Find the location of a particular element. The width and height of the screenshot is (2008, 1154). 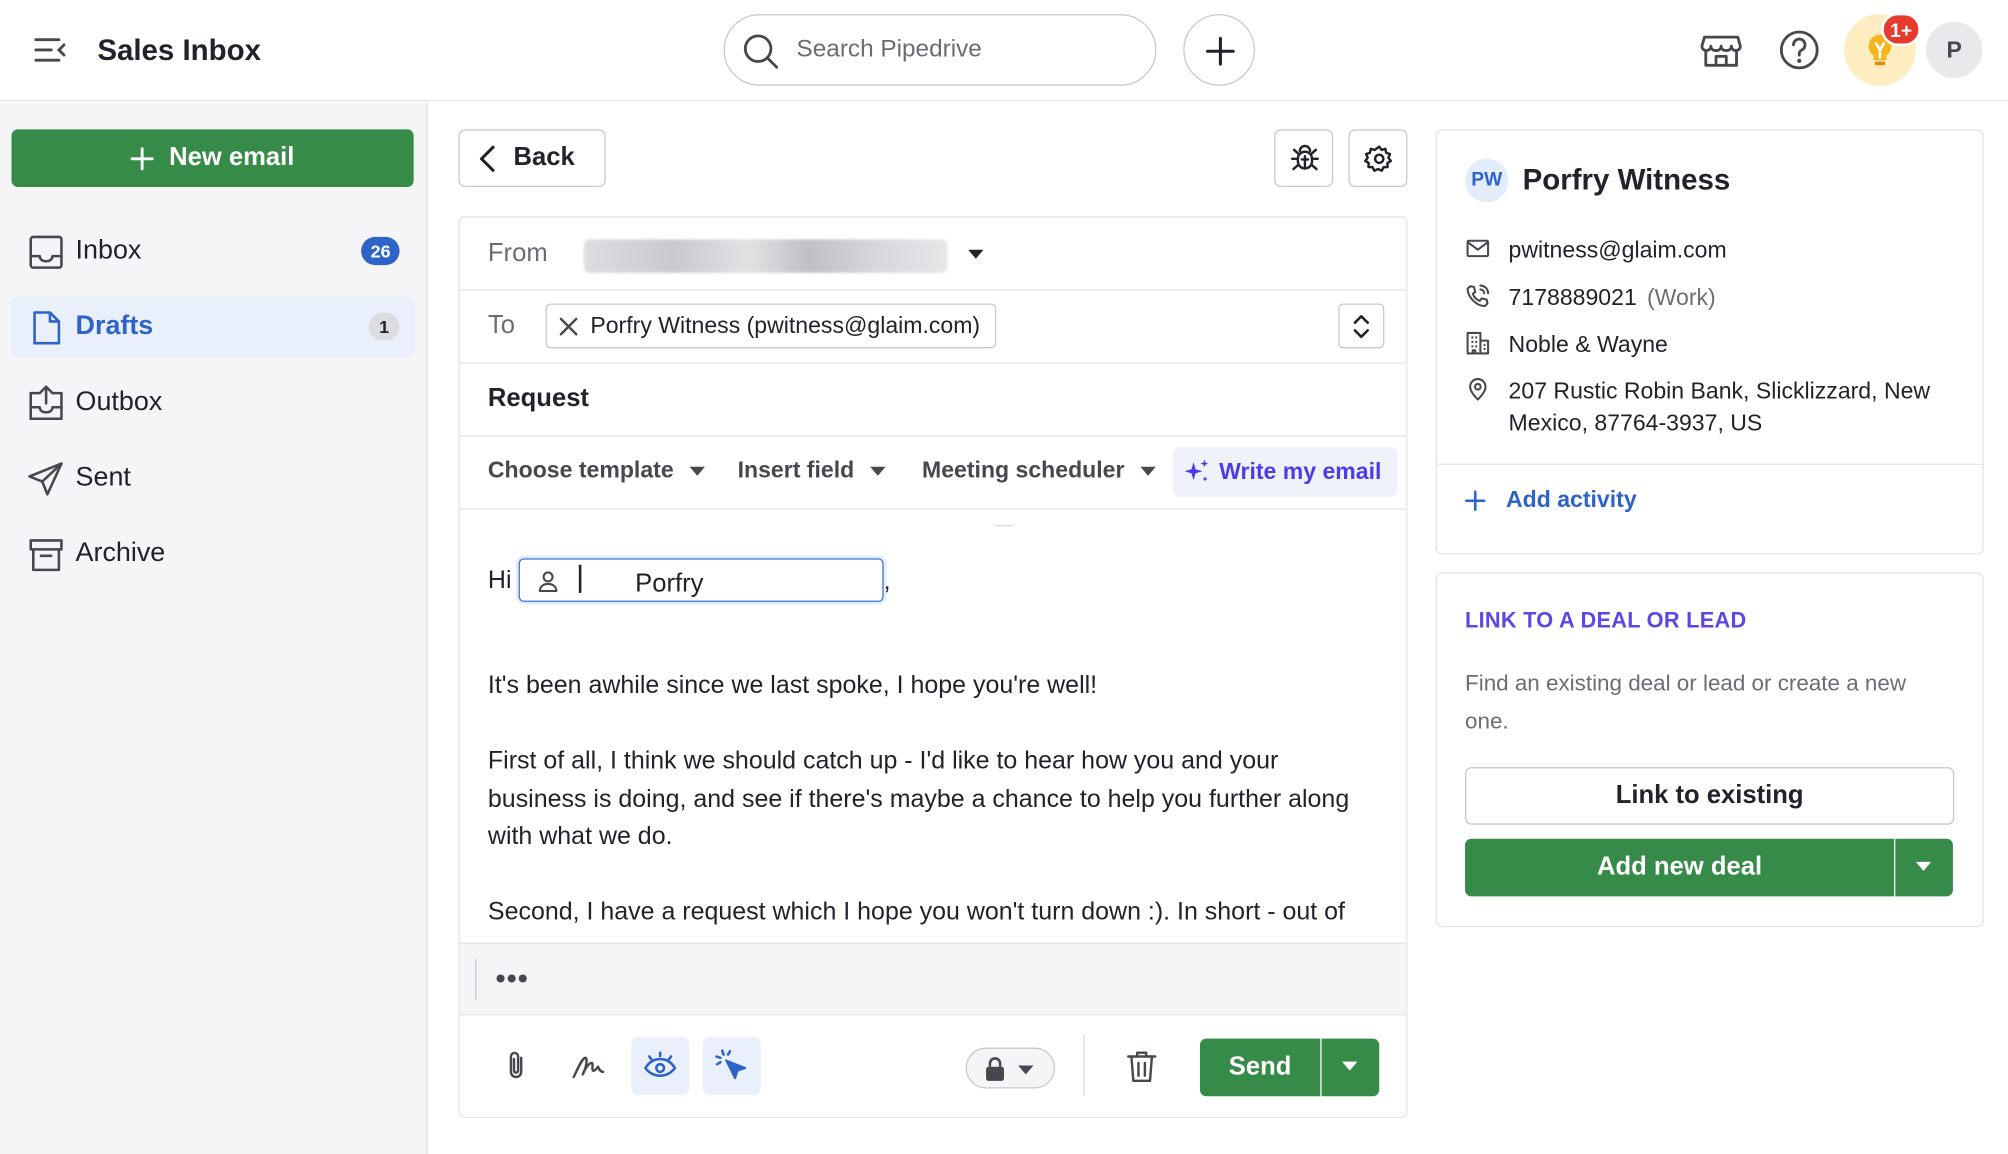

subject-row: Request is located at coordinates (933, 400).